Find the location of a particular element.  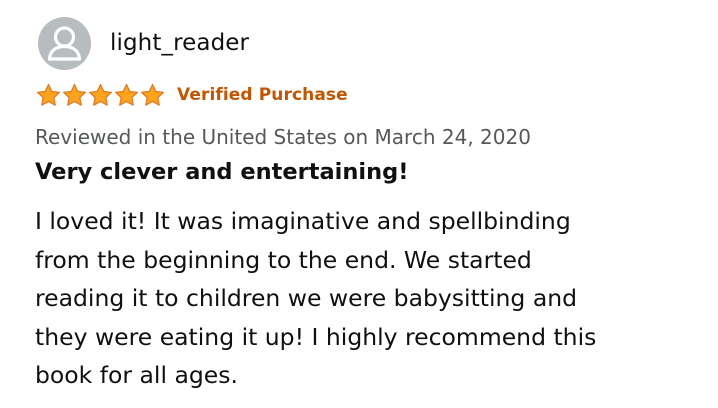

rating-row: Verified Purchase is located at coordinates (191, 95).